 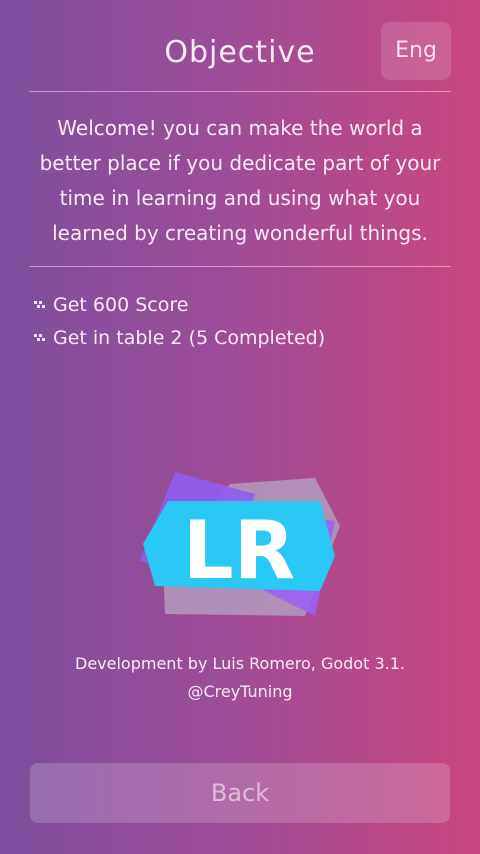 What do you see at coordinates (121, 304) in the screenshot?
I see `objective-text: Get 600 Score` at bounding box center [121, 304].